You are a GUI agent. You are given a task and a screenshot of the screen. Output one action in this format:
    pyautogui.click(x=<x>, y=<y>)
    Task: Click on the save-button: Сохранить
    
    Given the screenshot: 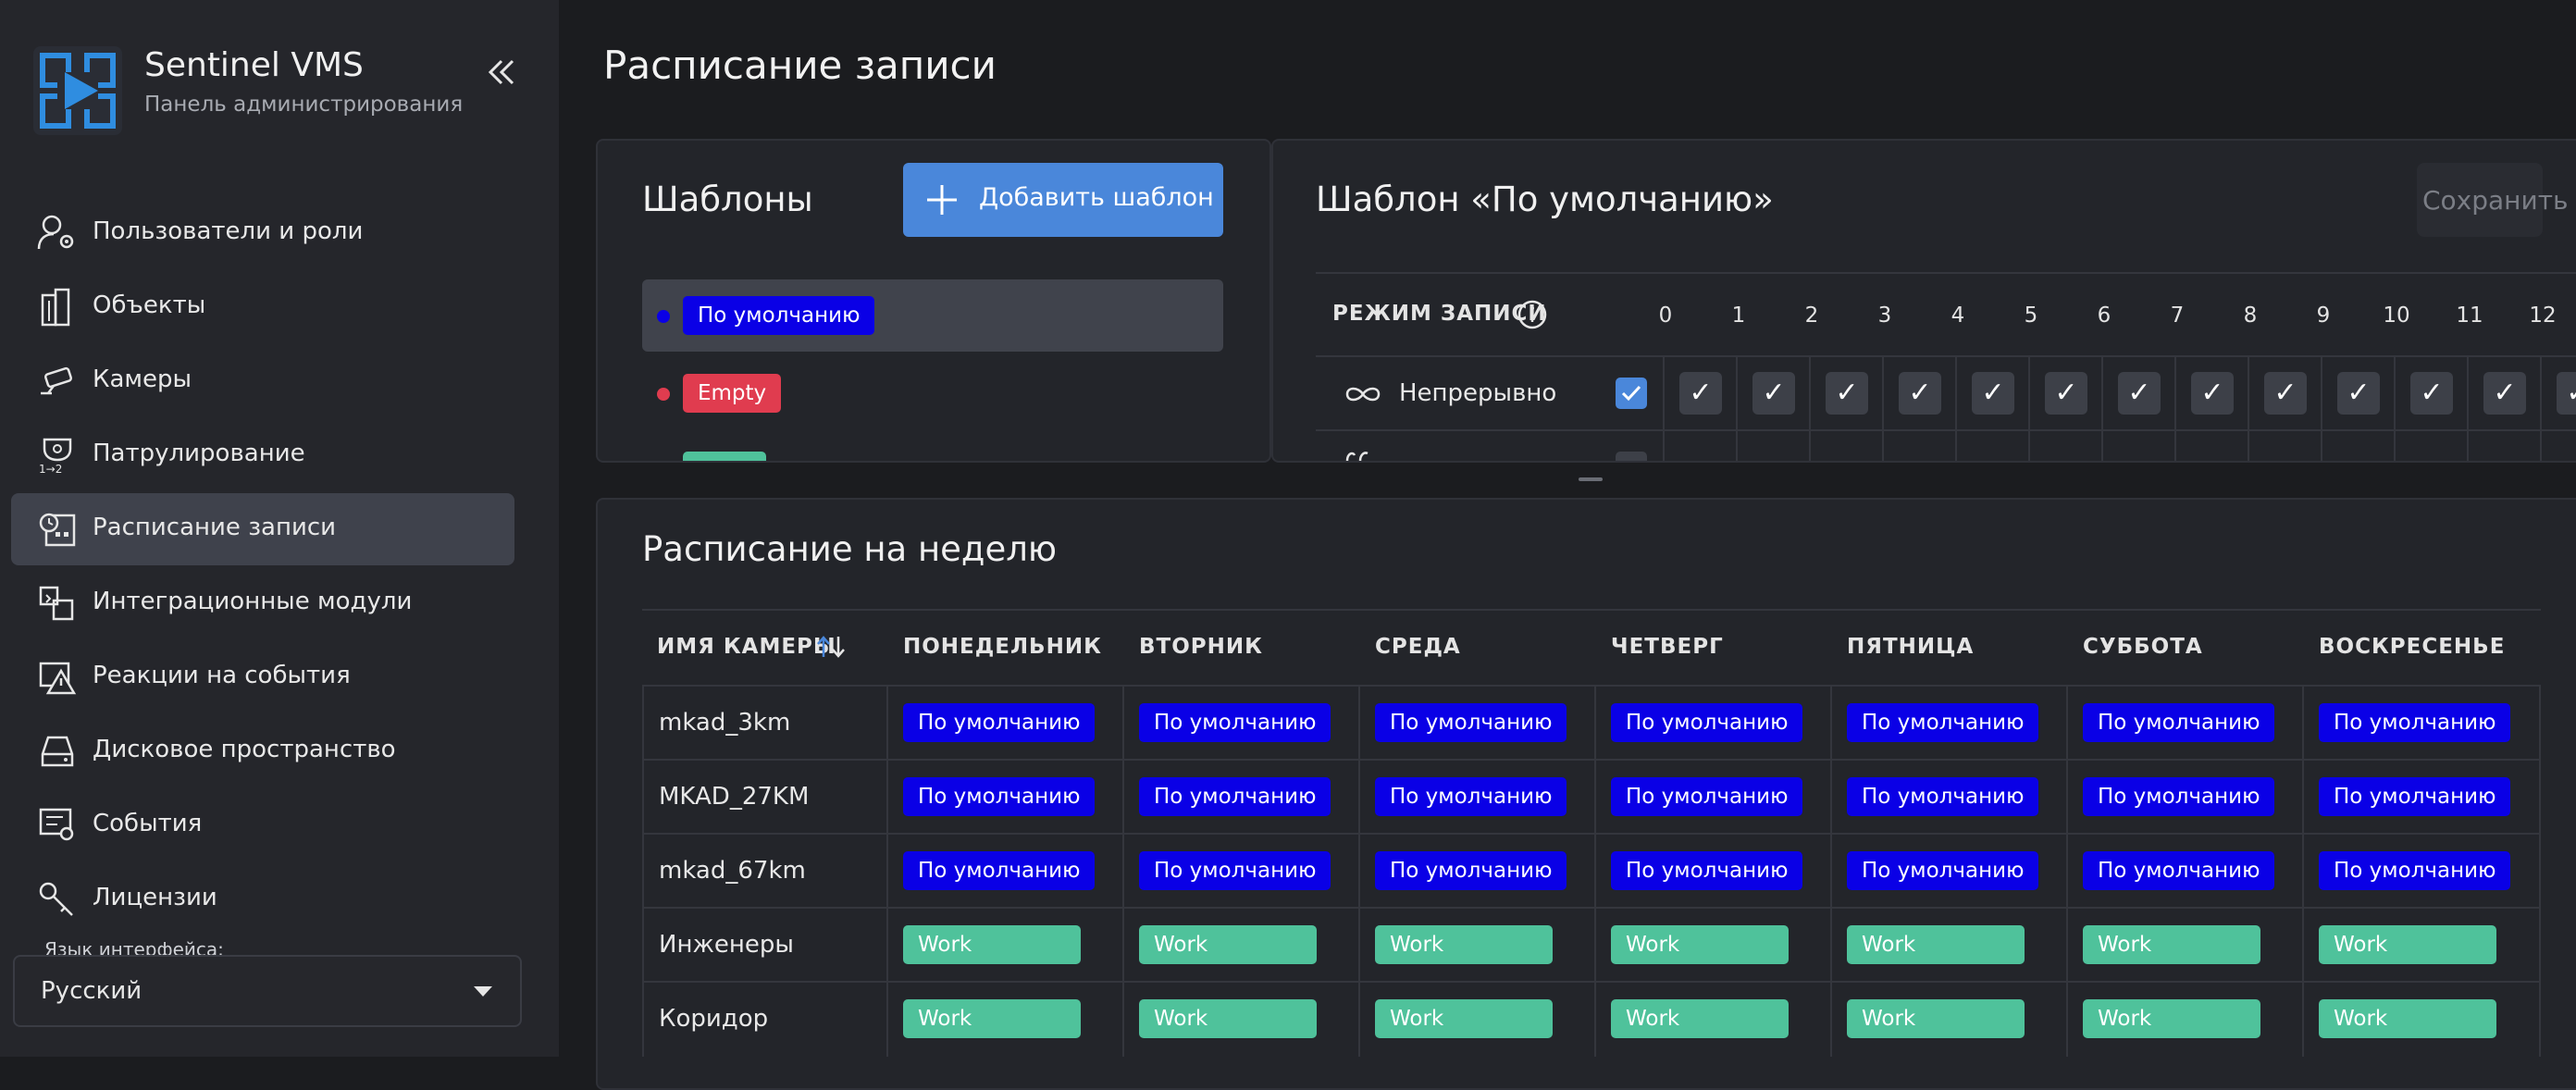 What is the action you would take?
    pyautogui.click(x=2493, y=200)
    